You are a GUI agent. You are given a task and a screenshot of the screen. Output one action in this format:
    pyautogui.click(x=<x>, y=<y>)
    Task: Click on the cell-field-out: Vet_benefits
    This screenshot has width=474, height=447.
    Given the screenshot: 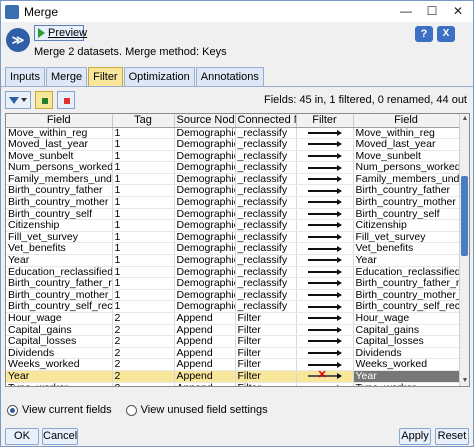 What is the action you would take?
    pyautogui.click(x=406, y=249)
    